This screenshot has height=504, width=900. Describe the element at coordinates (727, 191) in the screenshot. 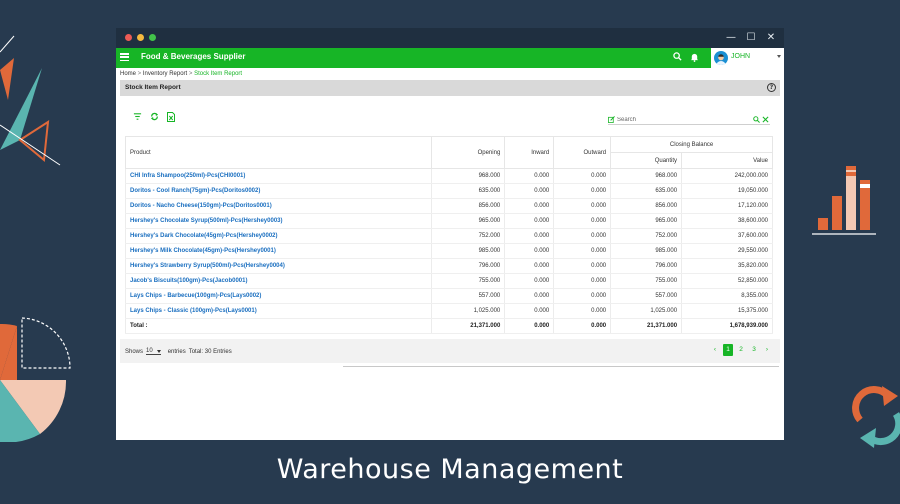

I see `cell-value: 19,050.000` at that location.